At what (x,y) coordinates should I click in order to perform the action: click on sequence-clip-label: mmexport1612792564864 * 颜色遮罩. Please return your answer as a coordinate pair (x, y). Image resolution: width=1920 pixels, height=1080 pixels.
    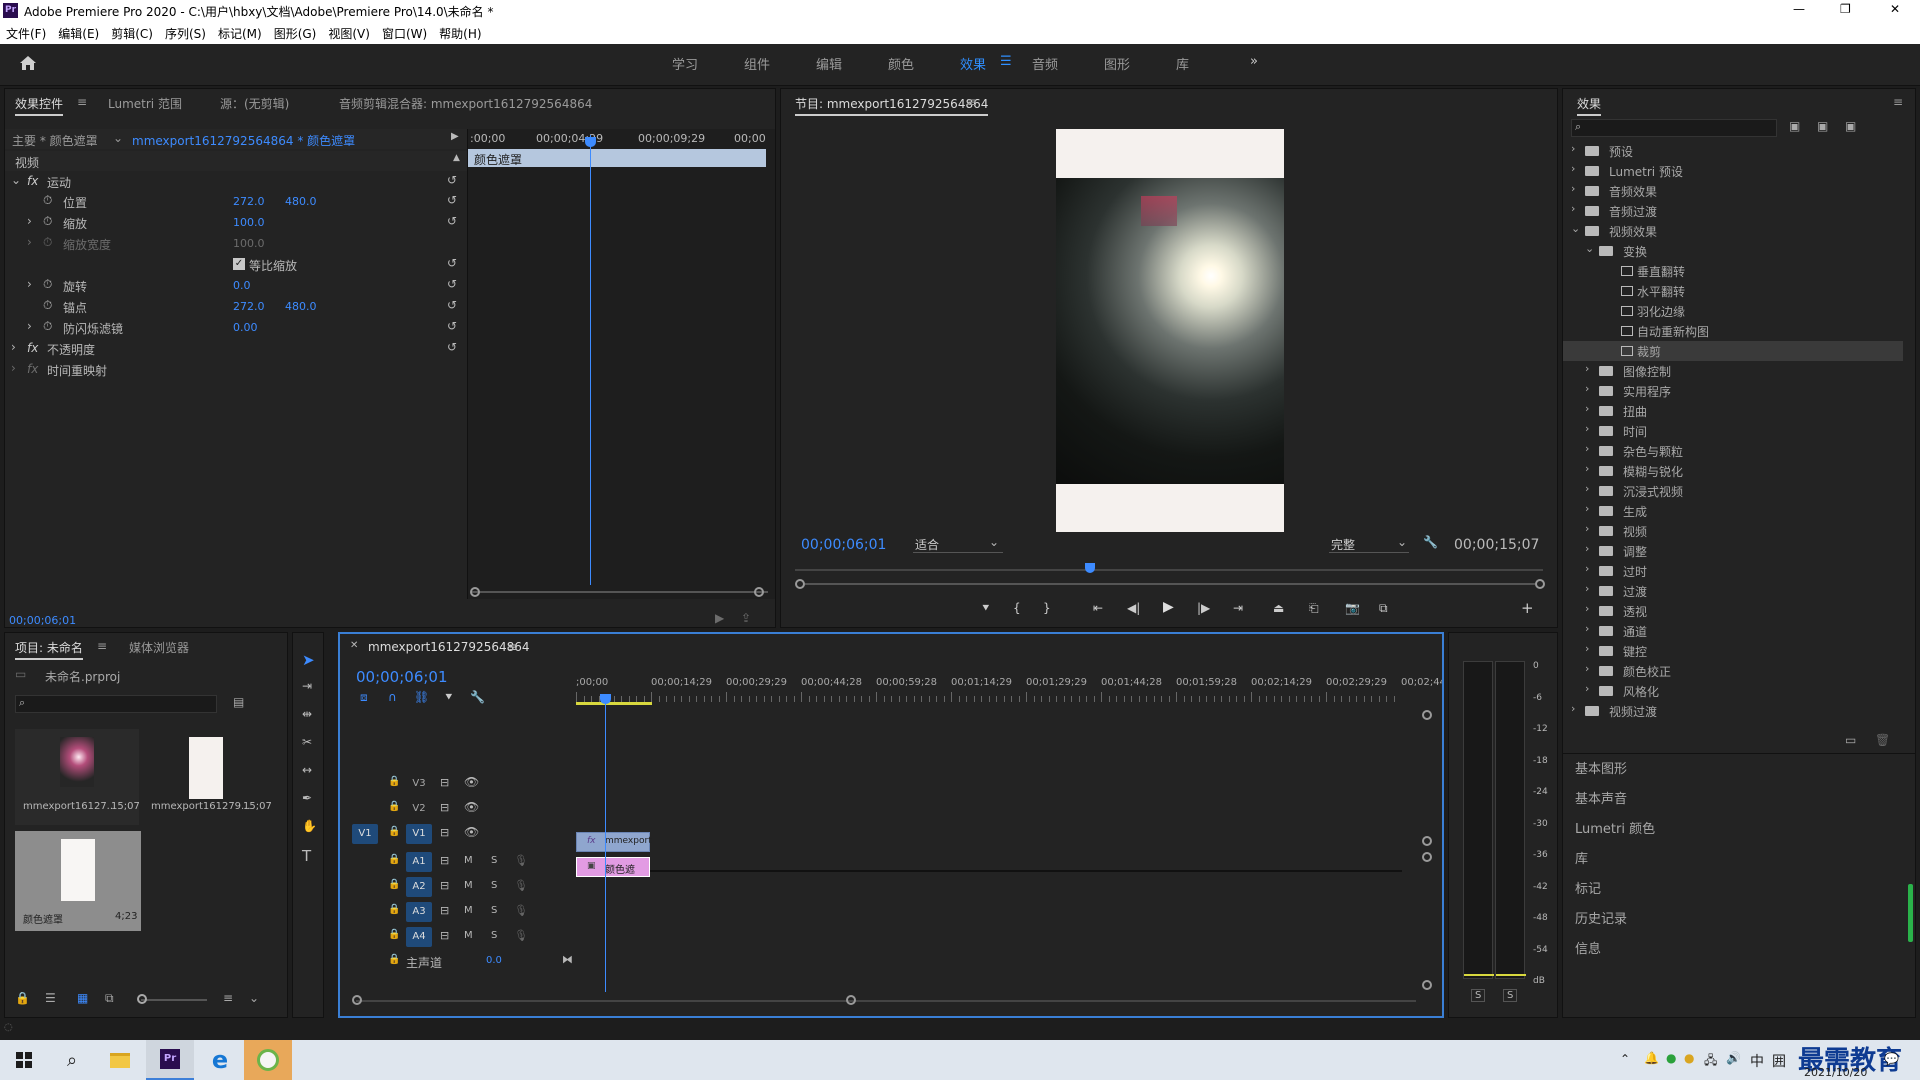
    Looking at the image, I should click on (243, 140).